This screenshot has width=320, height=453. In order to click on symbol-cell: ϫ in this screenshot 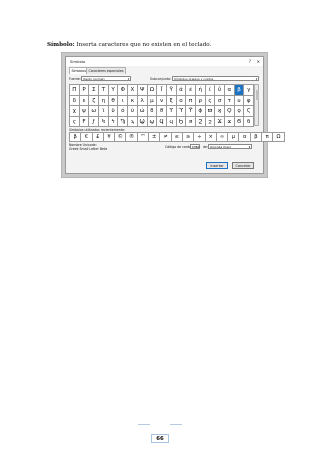, I will do `click(230, 121)`.